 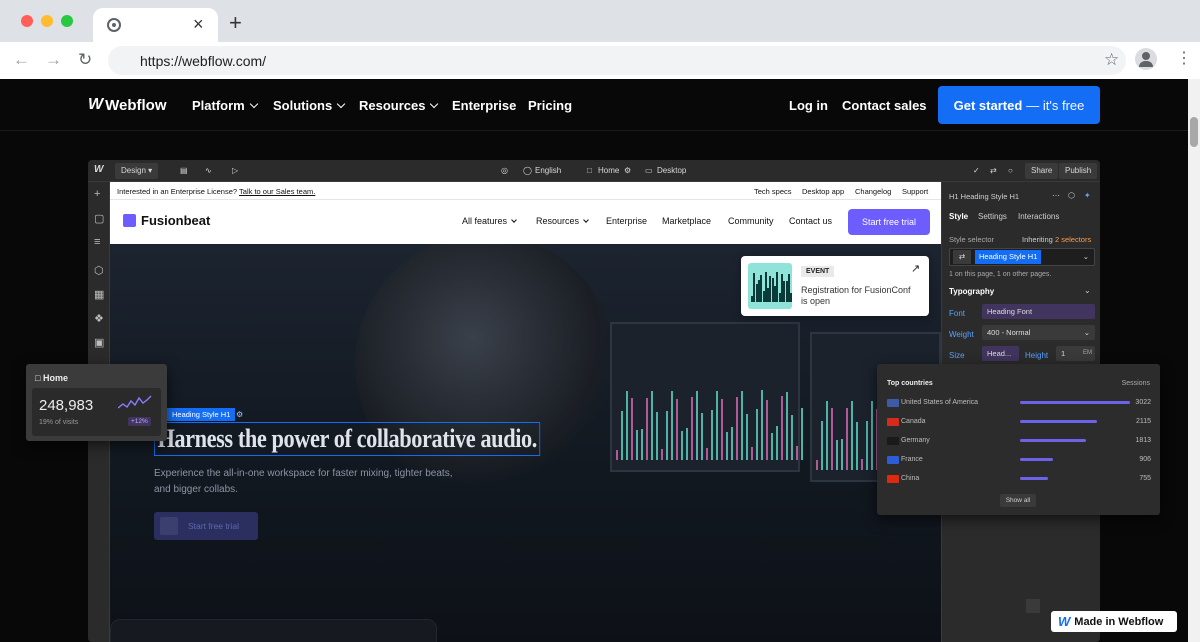 What do you see at coordinates (198, 24) in the screenshot?
I see `tab-close-icon: ×` at bounding box center [198, 24].